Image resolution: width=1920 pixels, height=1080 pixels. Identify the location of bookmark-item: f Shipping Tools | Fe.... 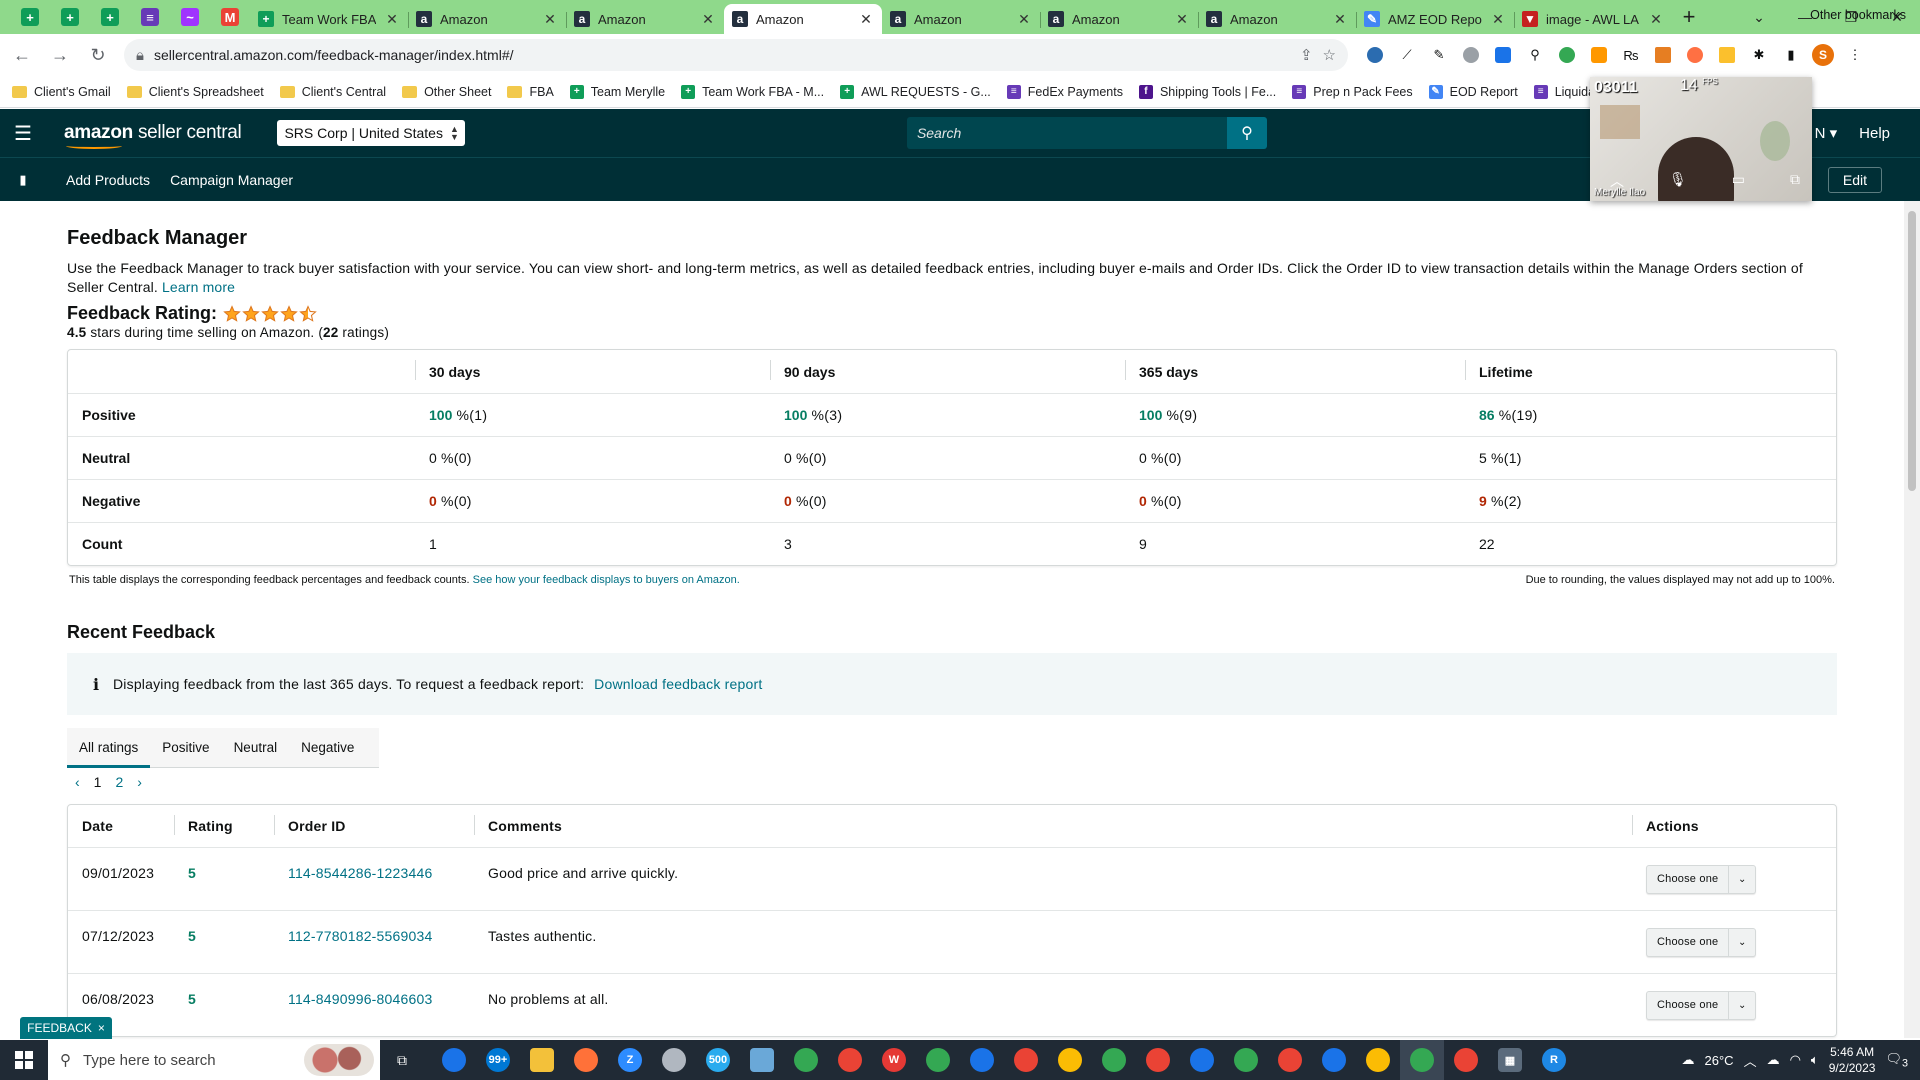
(1207, 91).